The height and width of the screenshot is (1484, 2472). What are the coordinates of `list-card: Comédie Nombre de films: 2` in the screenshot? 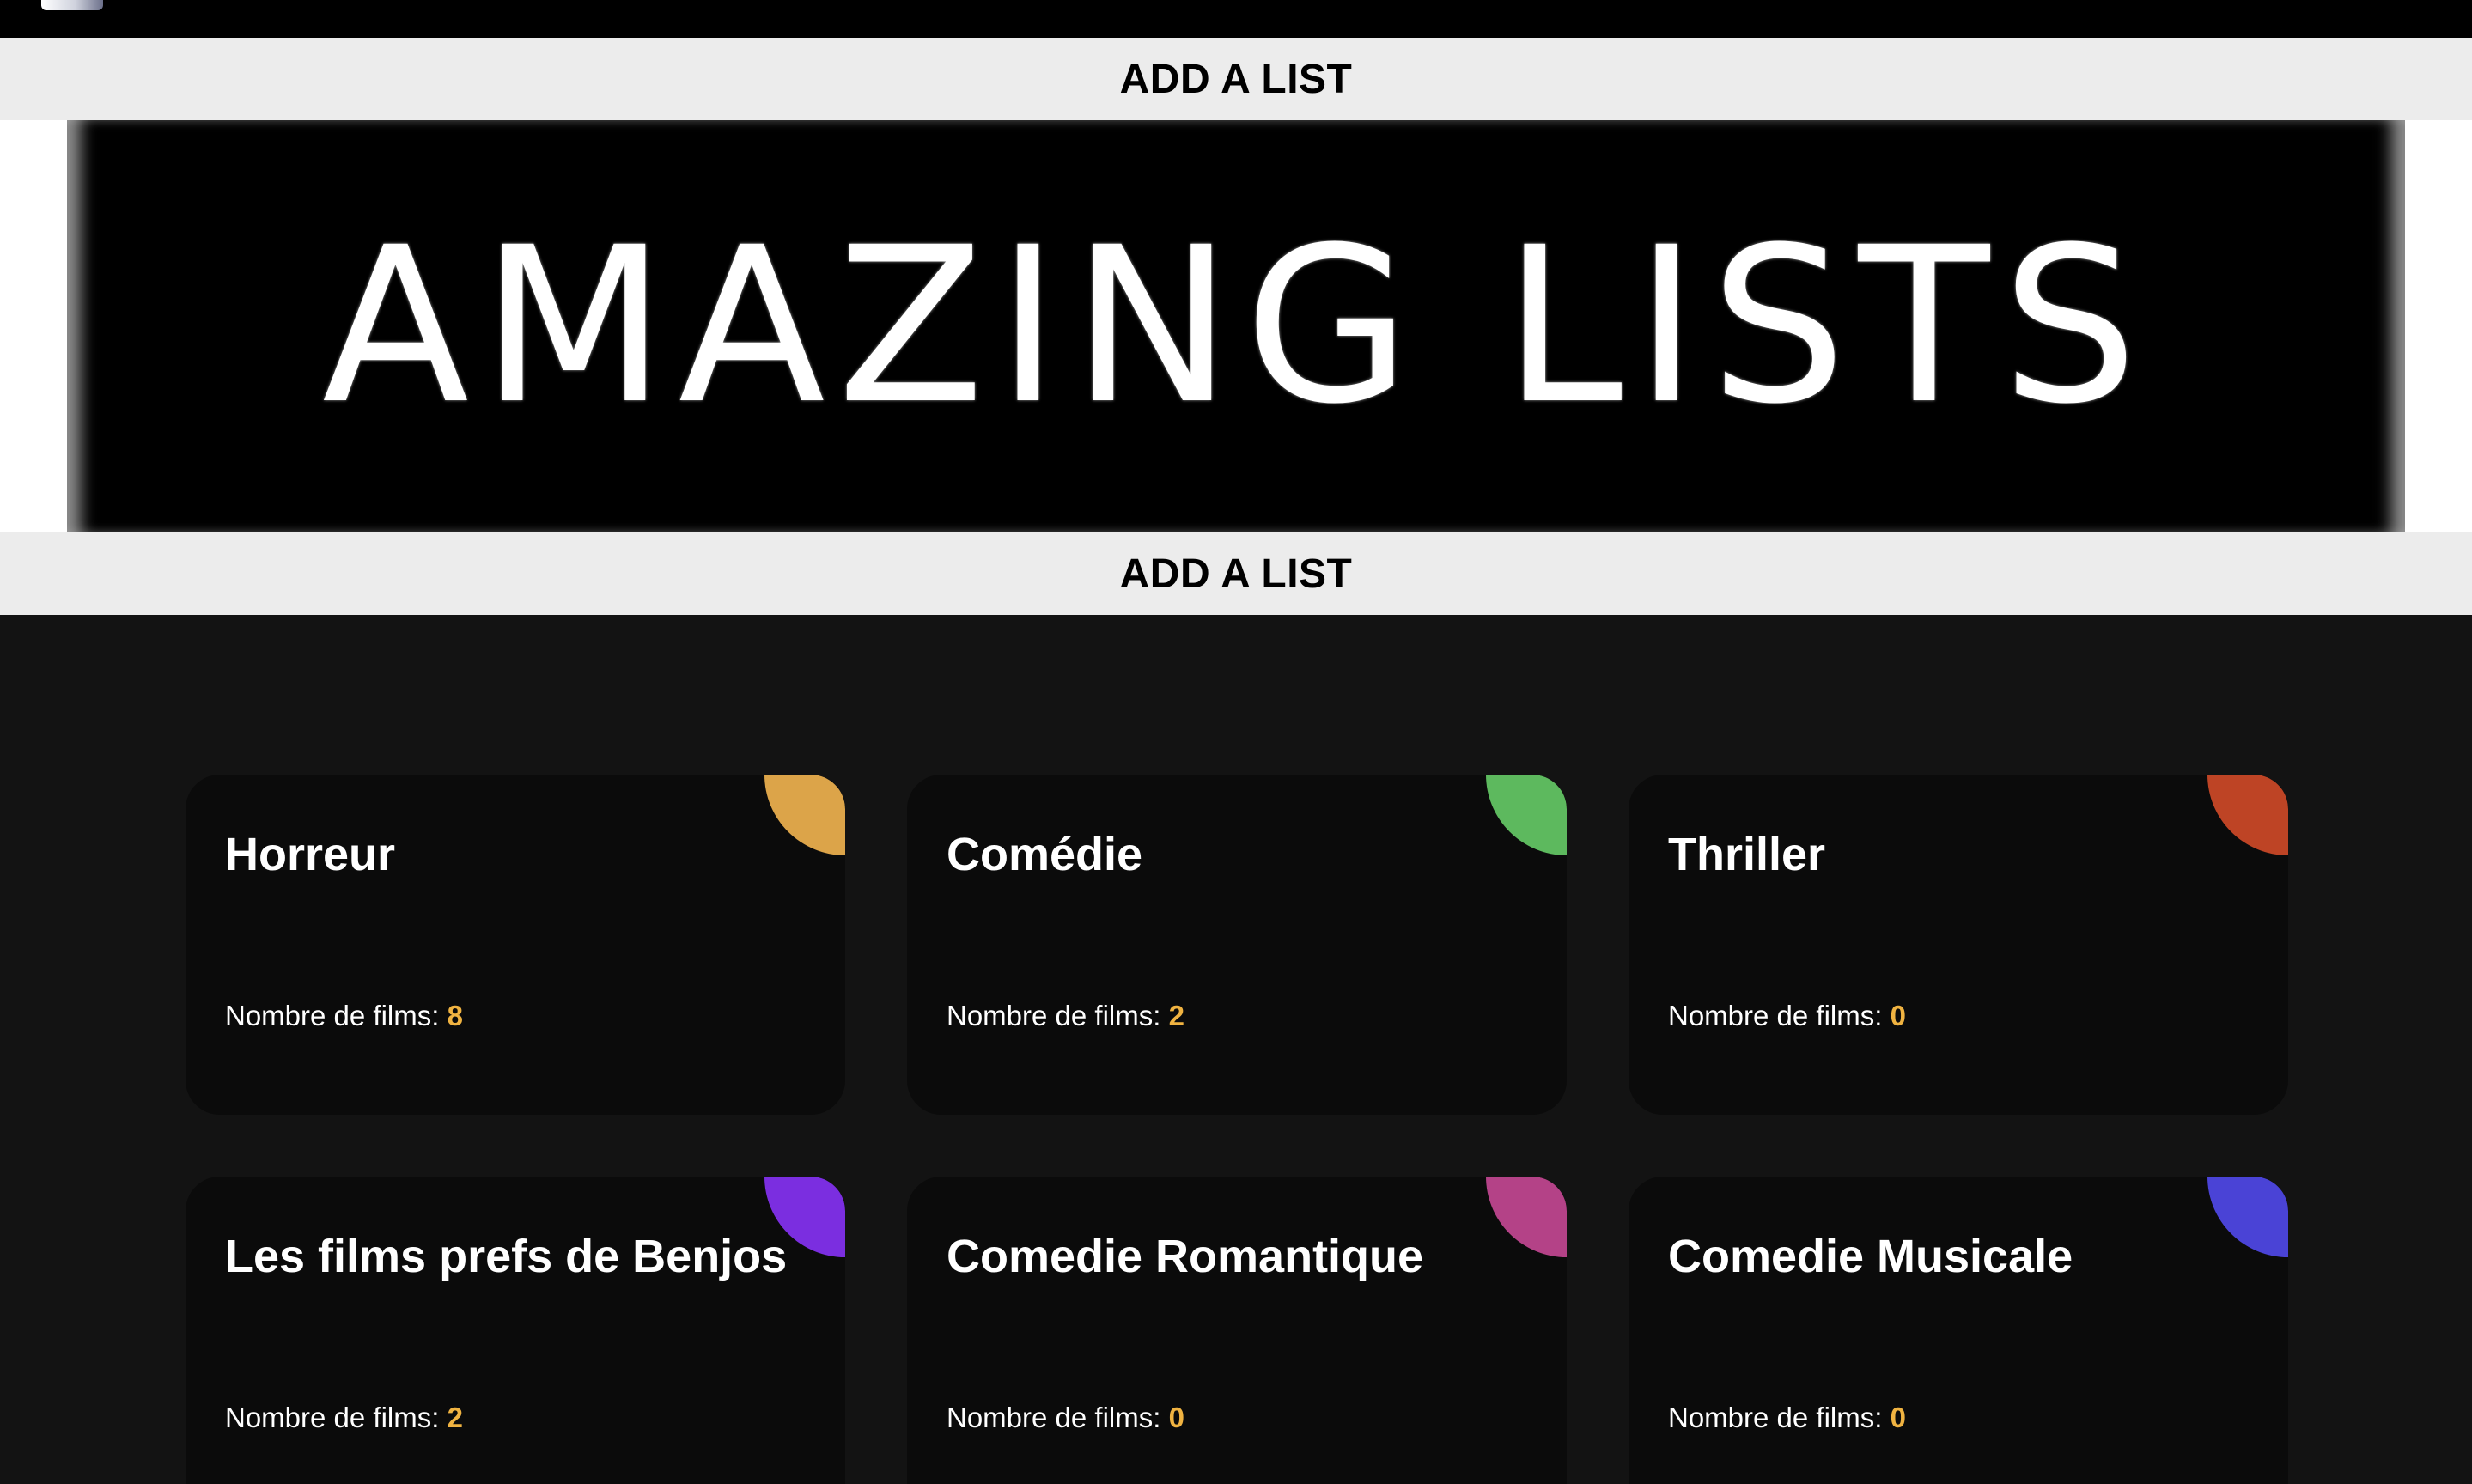 It's located at (1237, 945).